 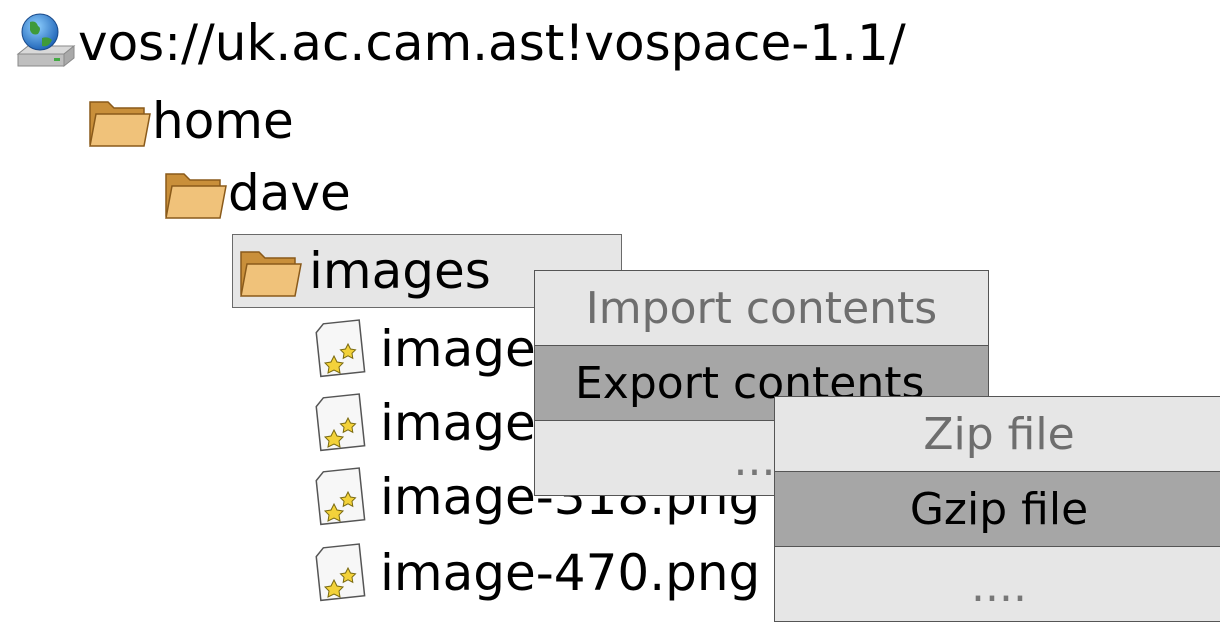 I want to click on tree-node-root: vos://uk.ac.cam.ast!vospace-1.1/, so click(x=459, y=43).